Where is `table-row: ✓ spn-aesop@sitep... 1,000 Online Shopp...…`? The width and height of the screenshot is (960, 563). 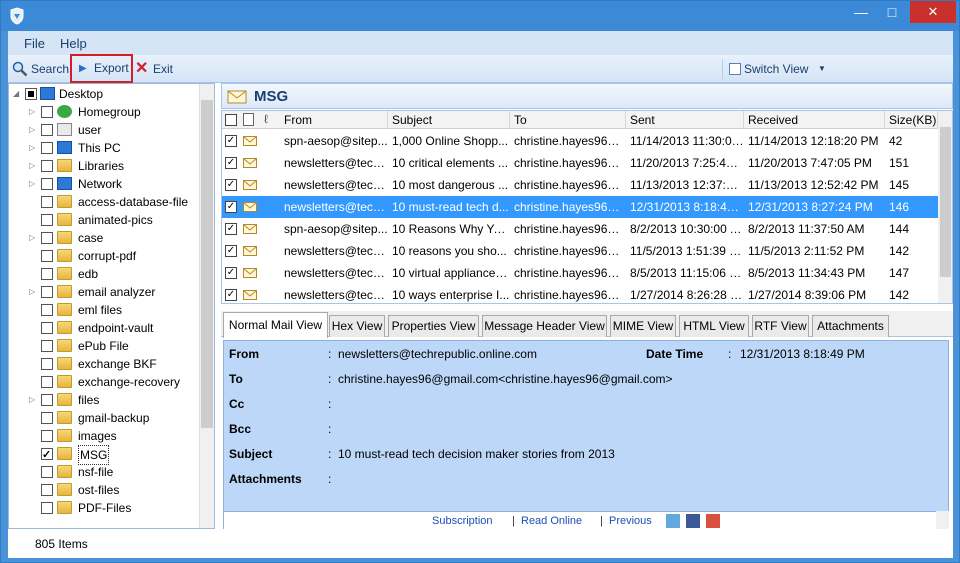
table-row: ✓ spn-aesop@sitep... 1,000 Online Shopp...… is located at coordinates (580, 141).